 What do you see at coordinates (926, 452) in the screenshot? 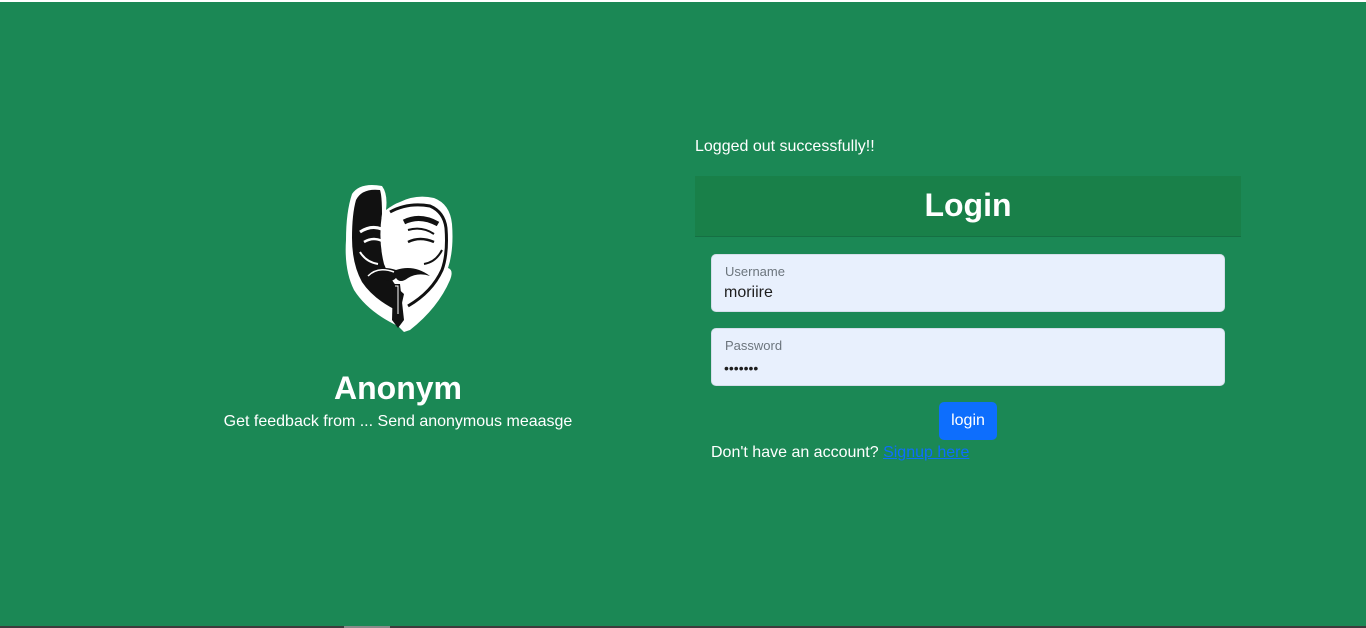
I see `signup-link: Signup here` at bounding box center [926, 452].